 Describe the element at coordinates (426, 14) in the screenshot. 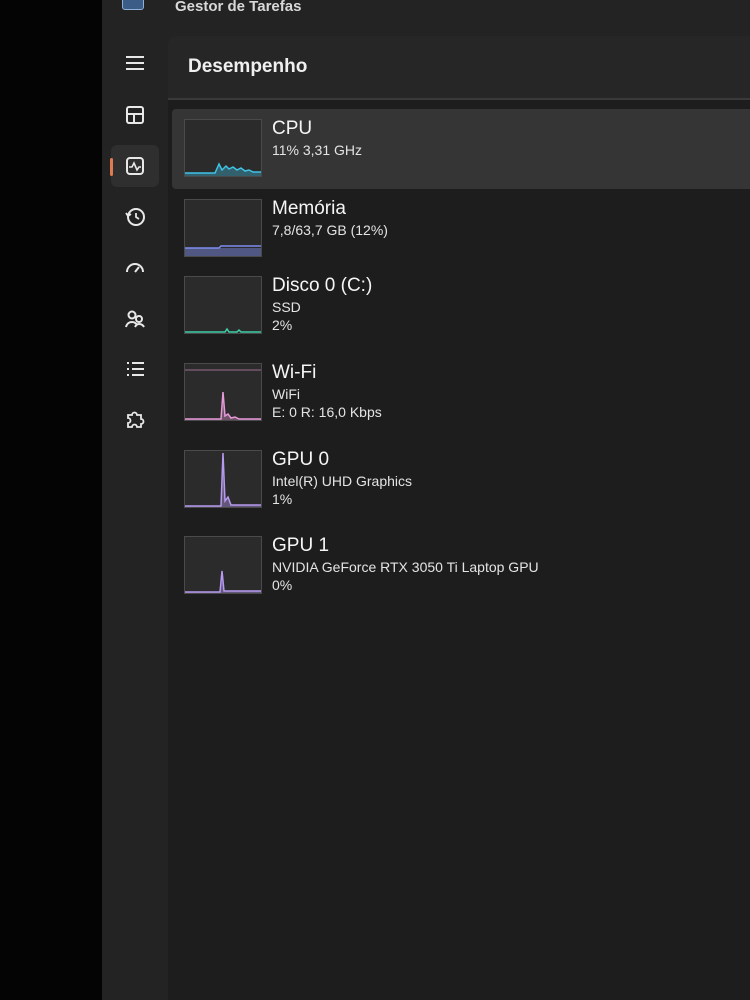

I see `title-bar: Gestor de Tarefas` at that location.